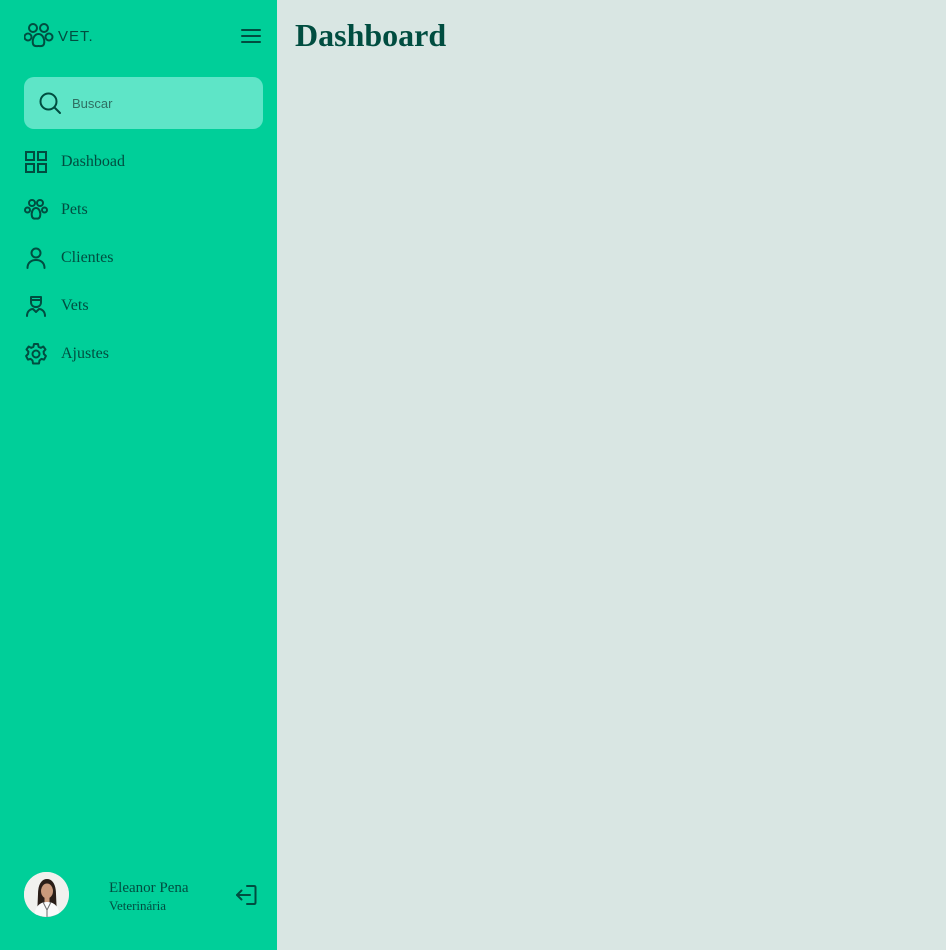  What do you see at coordinates (157, 103) in the screenshot?
I see `search-input` at bounding box center [157, 103].